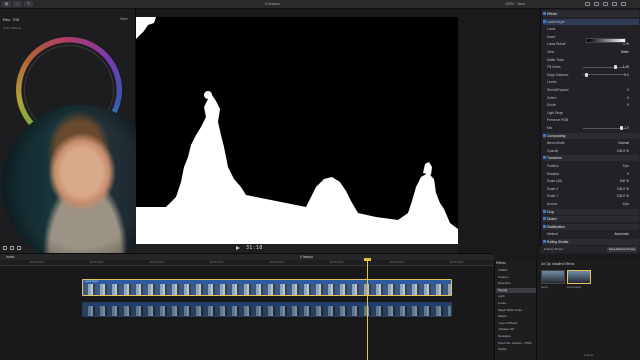  Describe the element at coordinates (591, 105) in the screenshot. I see `inspector-row: Erode 0` at that location.